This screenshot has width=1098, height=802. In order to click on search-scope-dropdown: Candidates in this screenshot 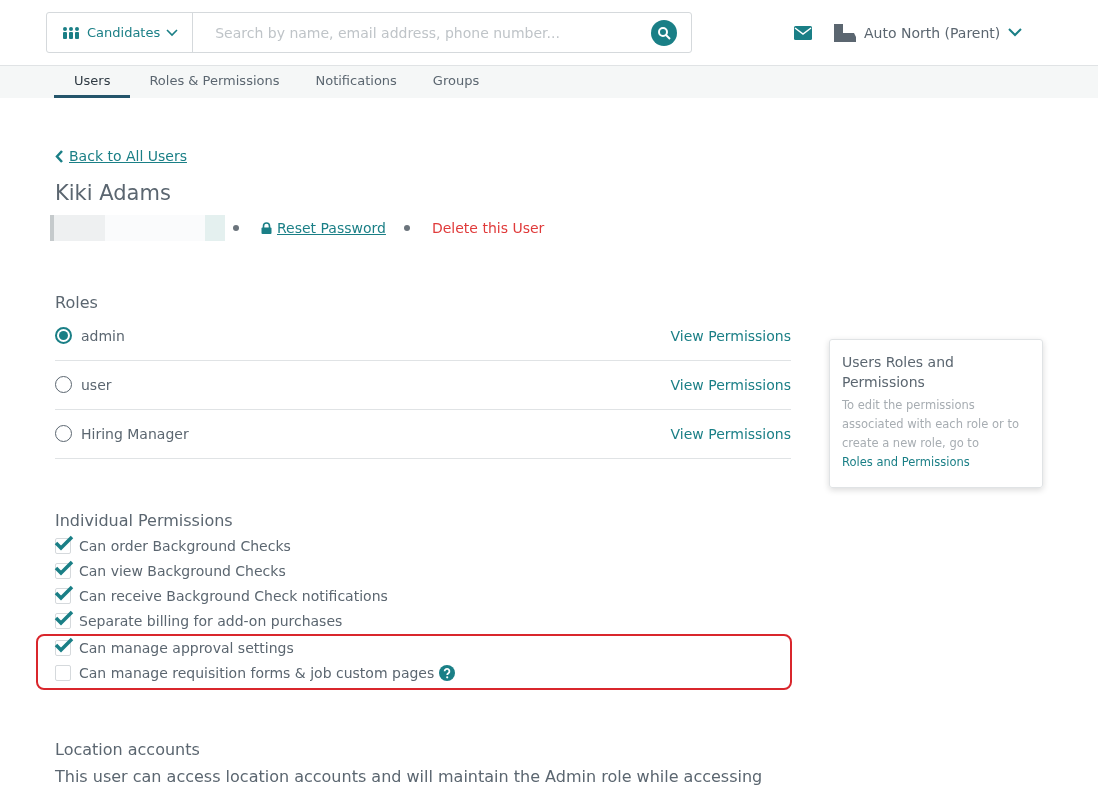, I will do `click(120, 32)`.